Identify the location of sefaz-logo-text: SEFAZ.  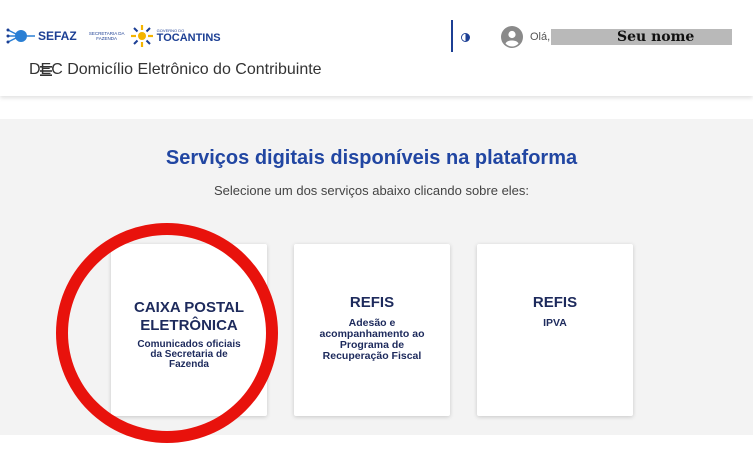
(57, 36).